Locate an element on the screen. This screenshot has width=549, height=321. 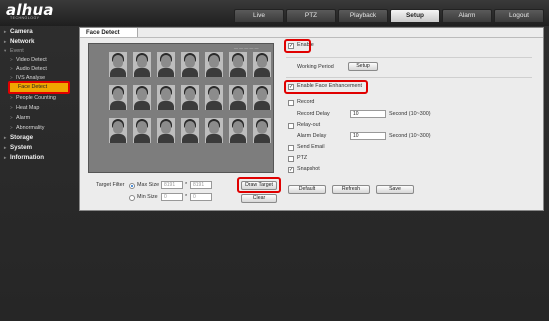
tab-playback: Playback is located at coordinates (363, 16).